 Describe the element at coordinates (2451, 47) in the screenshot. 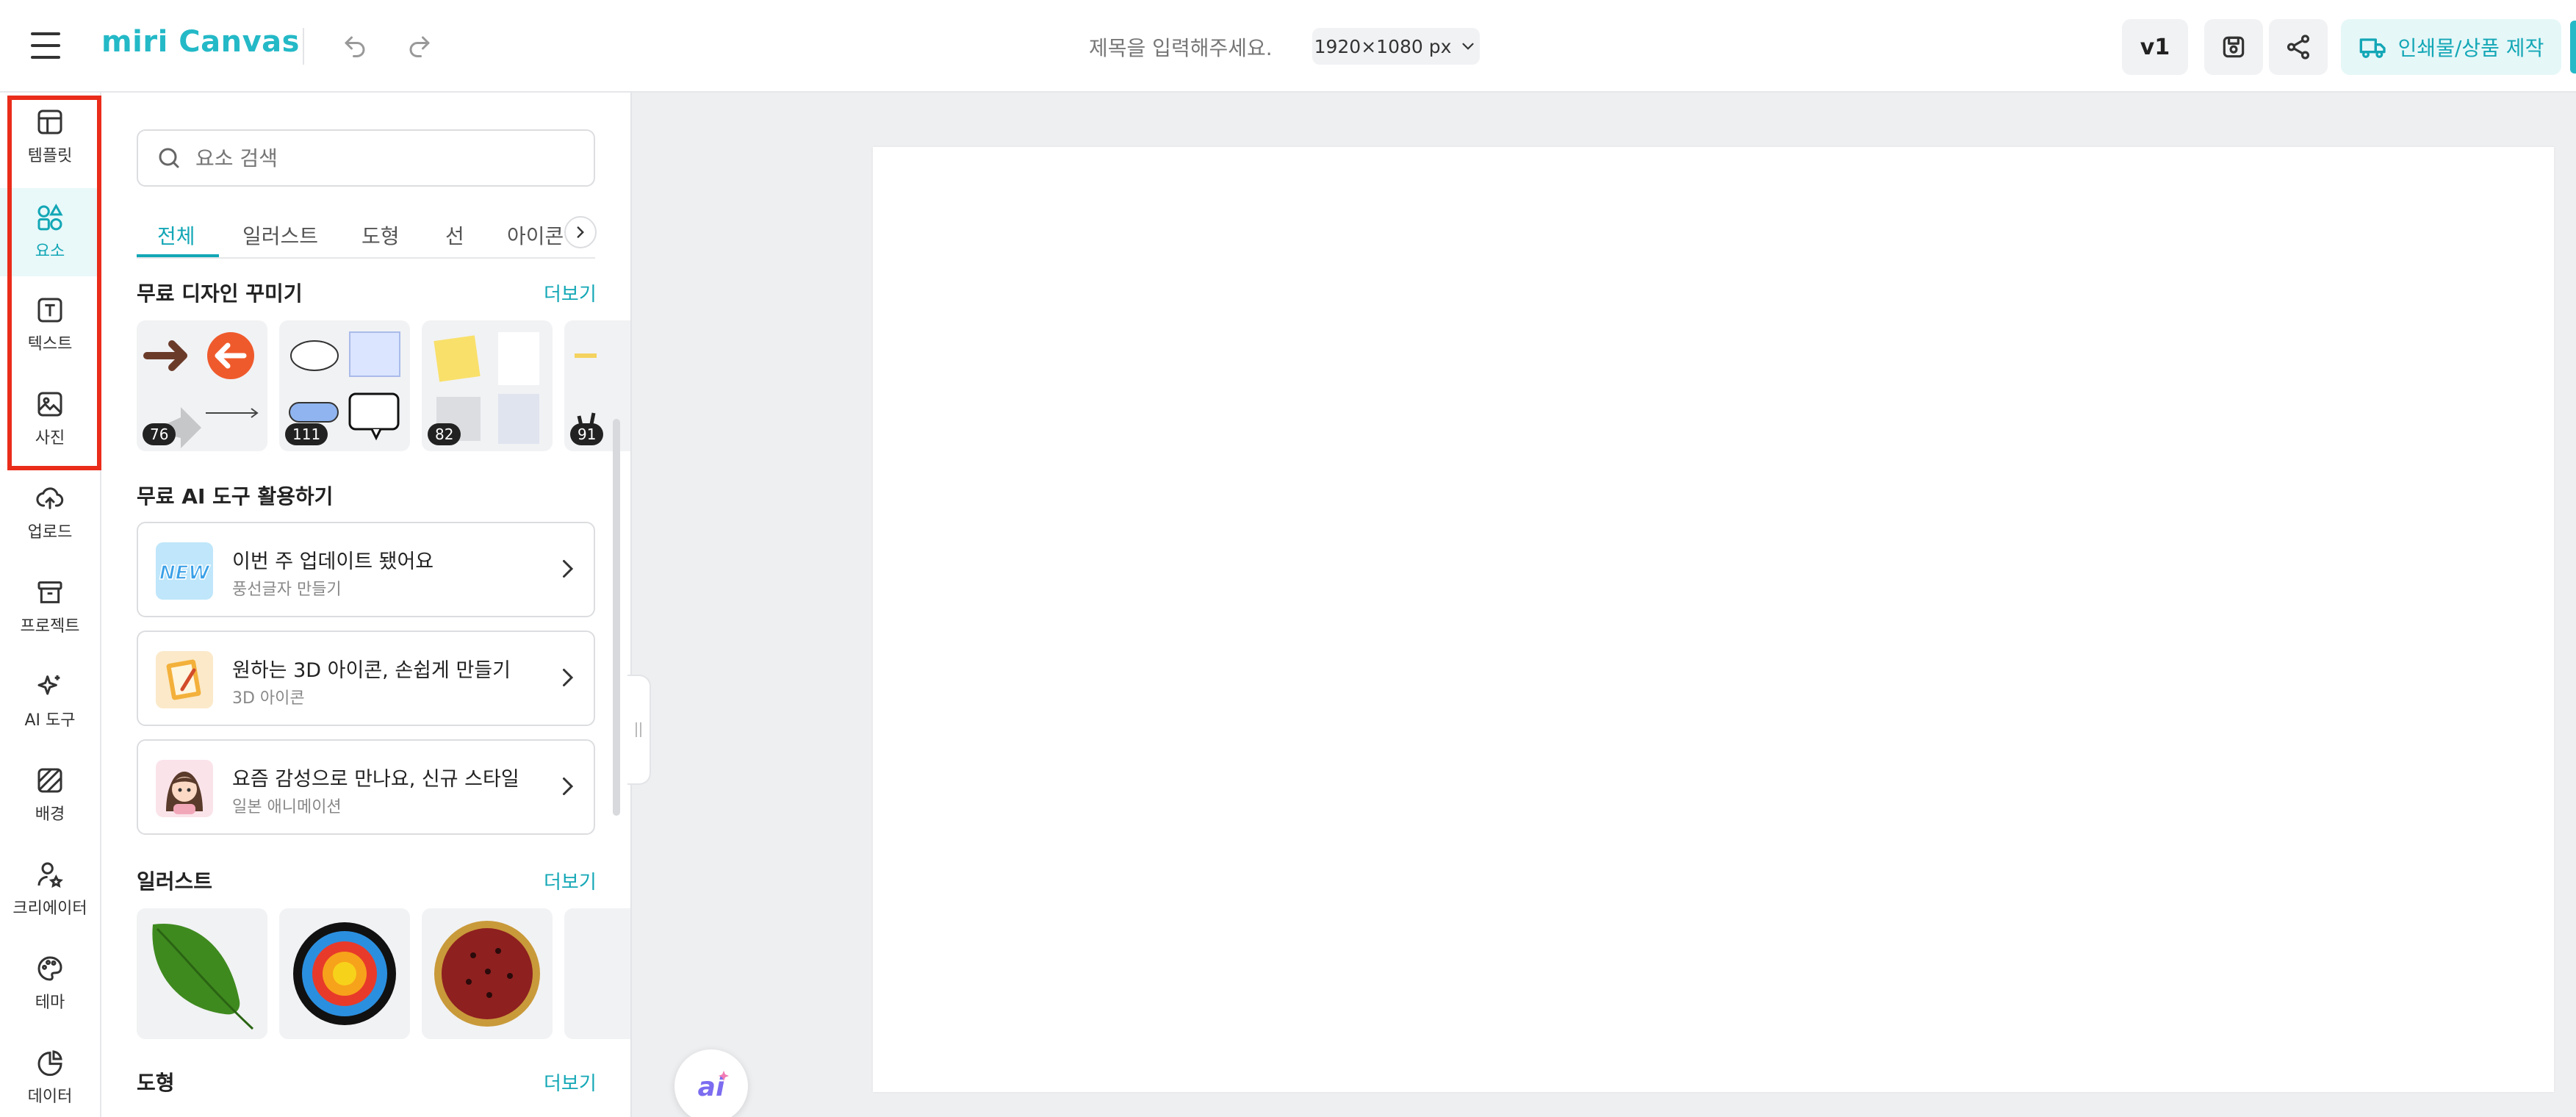

I see `print-product-button: 인쇄물/상품 제작` at that location.